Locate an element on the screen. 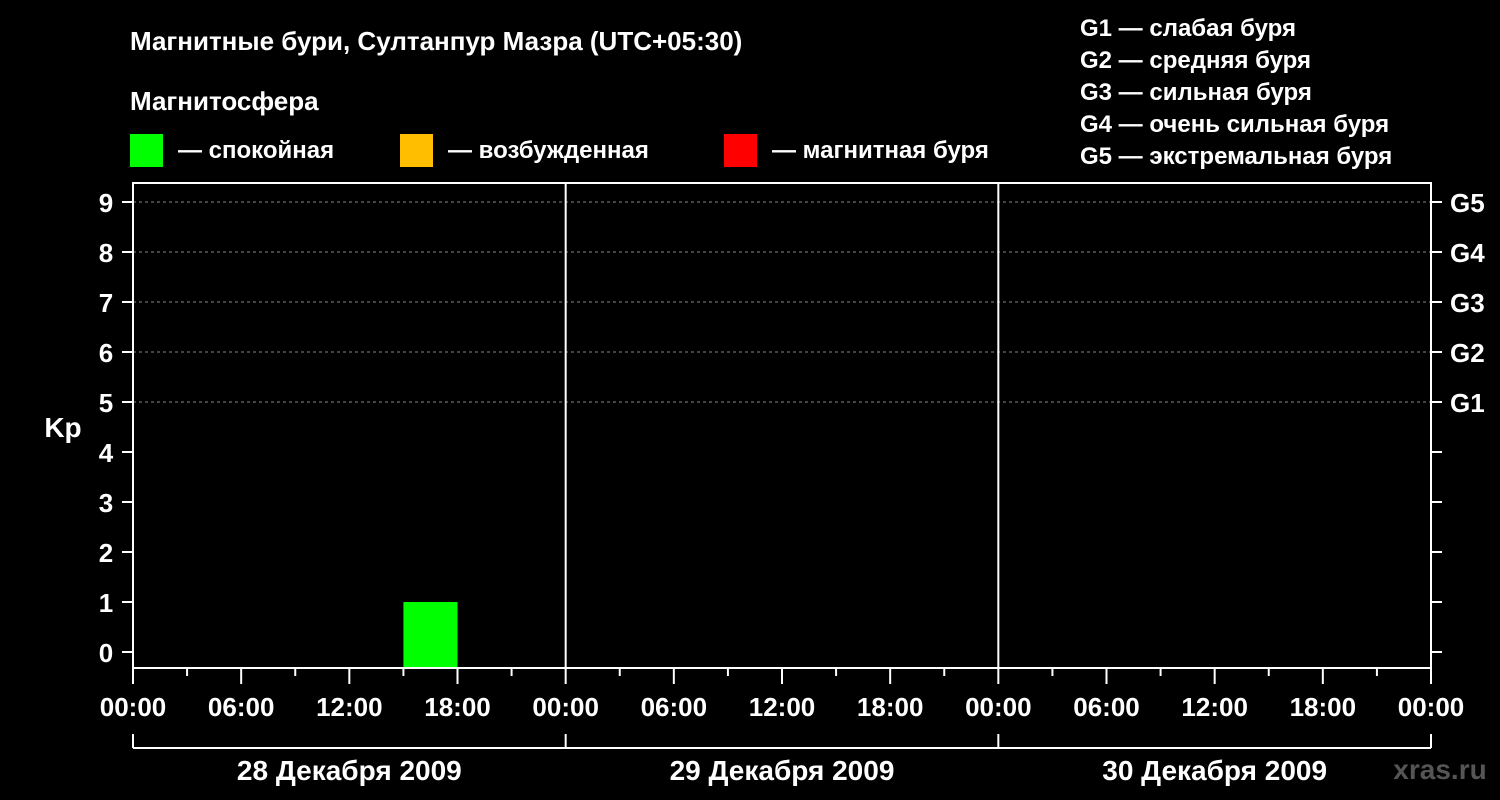  g-legend-item: G2 — средняя буря is located at coordinates (1195, 60).